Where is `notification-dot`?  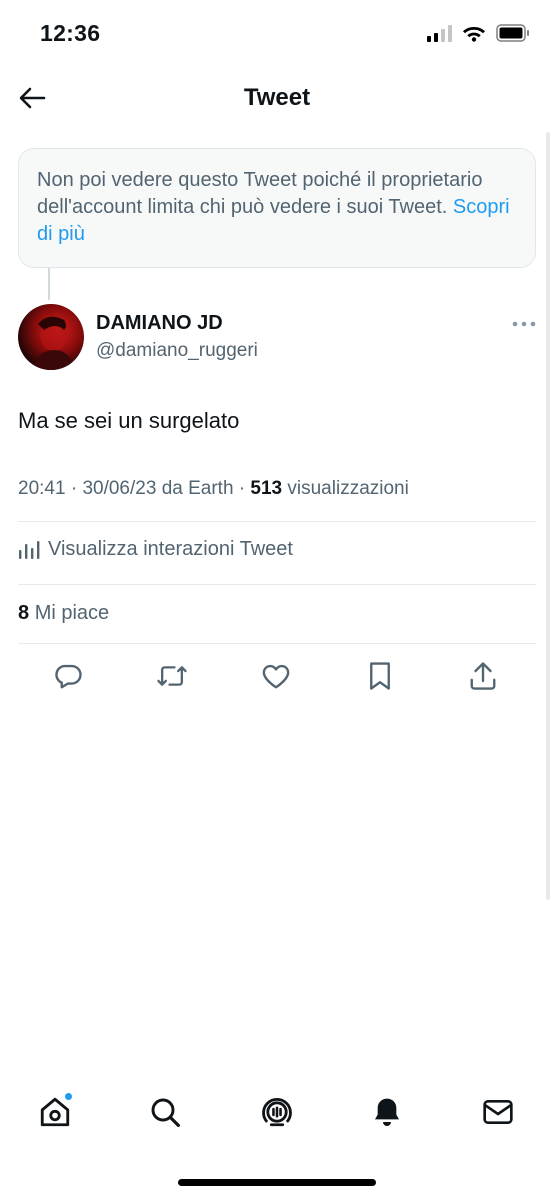 notification-dot is located at coordinates (68, 1096).